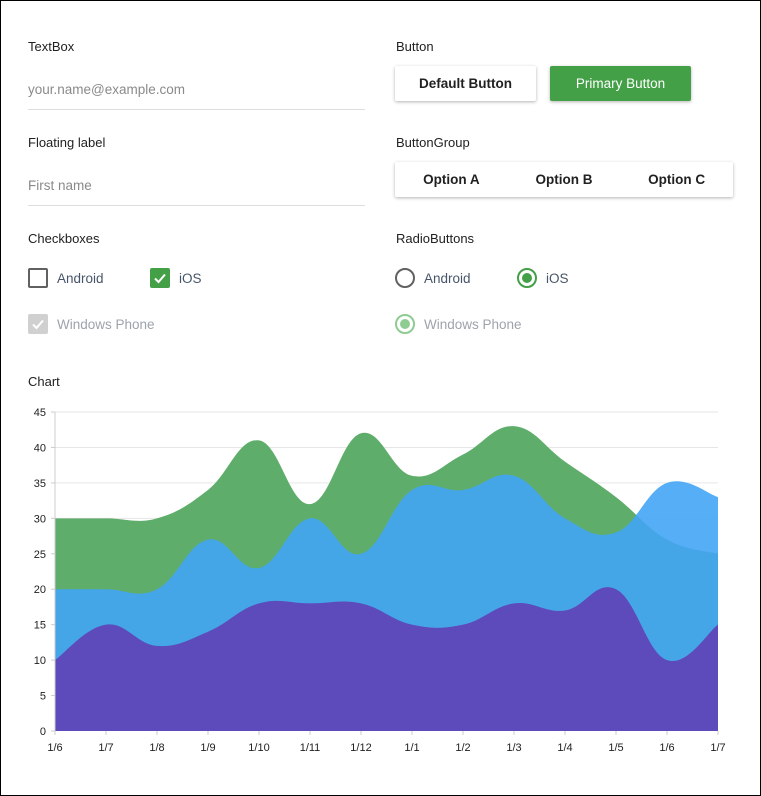  I want to click on y-tick-label: 30, so click(40, 519).